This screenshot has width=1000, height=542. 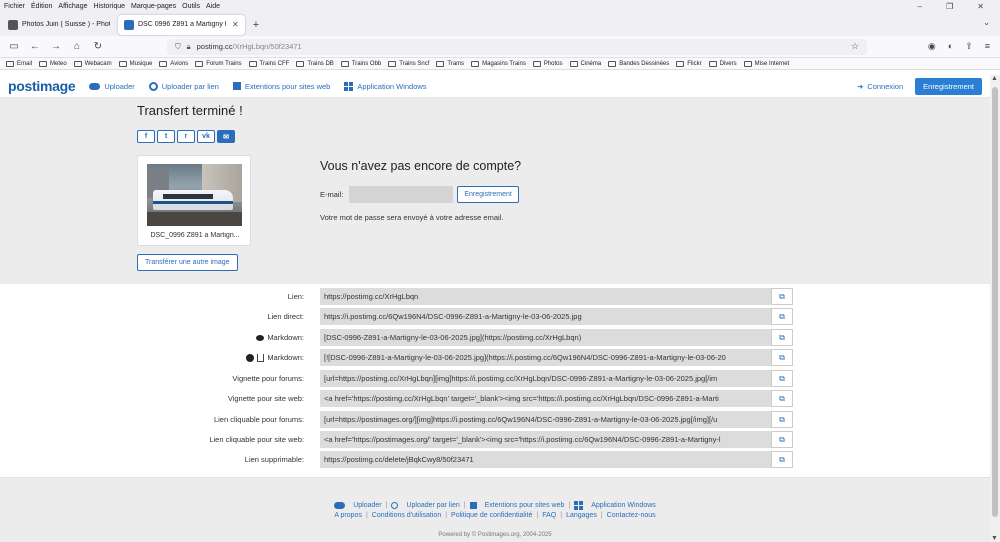 What do you see at coordinates (994, 78) in the screenshot?
I see `scroll-up-icon: ▲` at bounding box center [994, 78].